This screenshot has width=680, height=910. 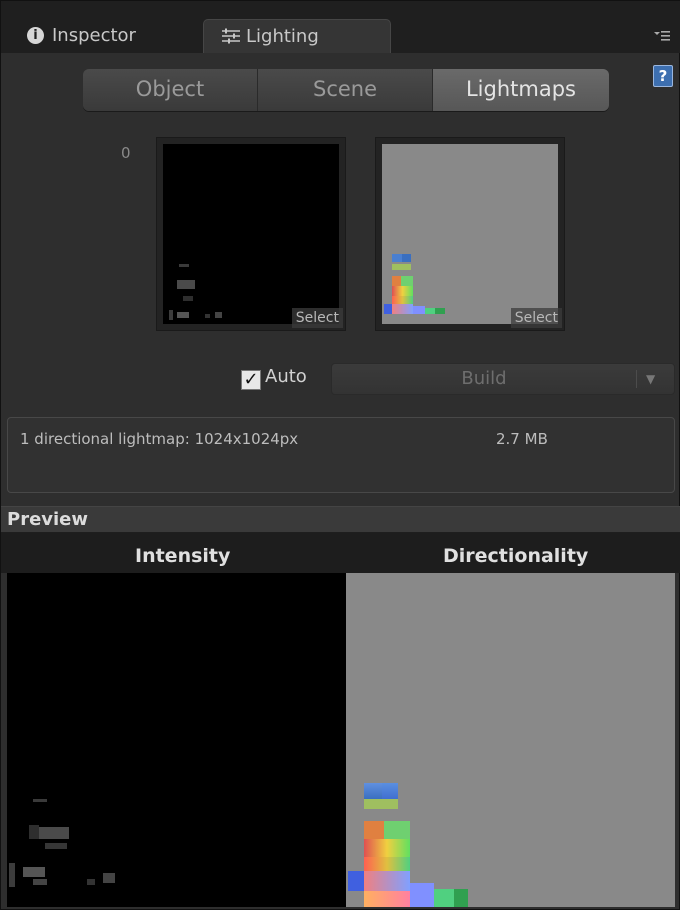 I want to click on intensity-lightmap-thumbnail: Select, so click(x=251, y=234).